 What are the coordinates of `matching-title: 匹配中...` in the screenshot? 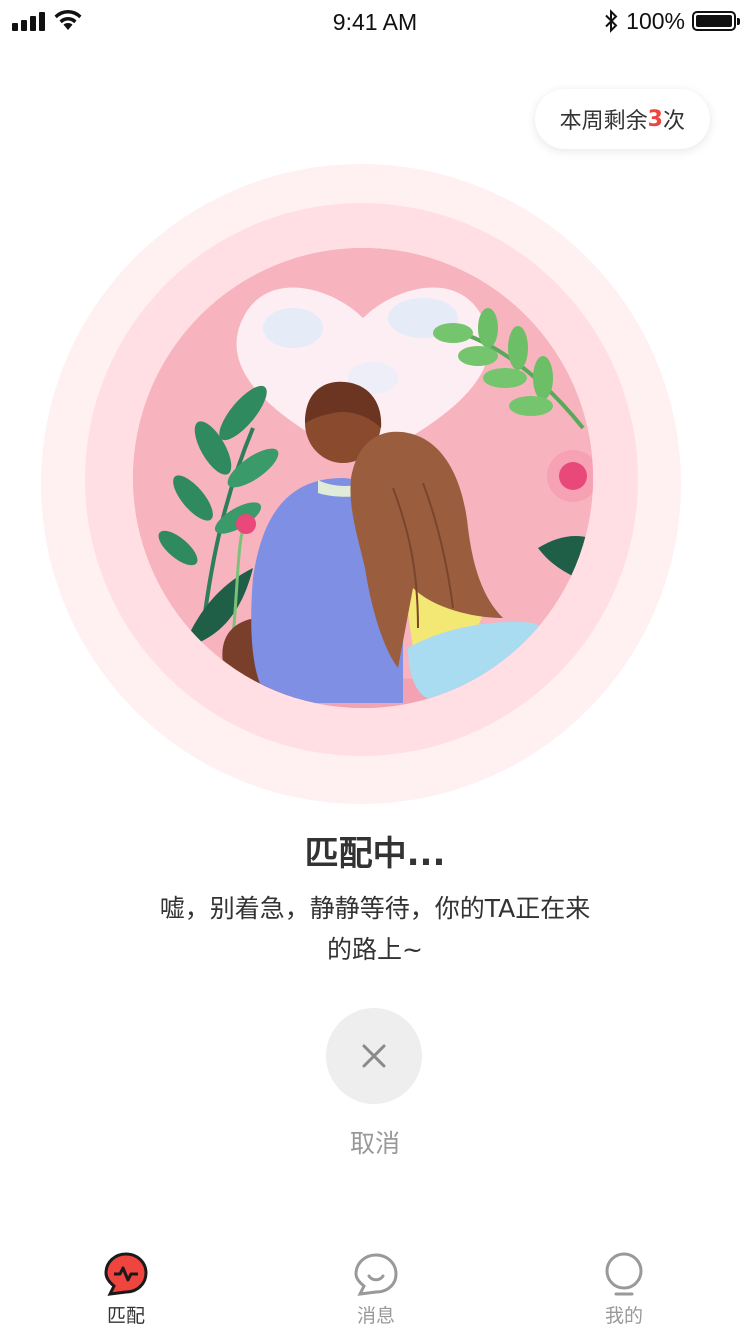 It's located at (375, 854).